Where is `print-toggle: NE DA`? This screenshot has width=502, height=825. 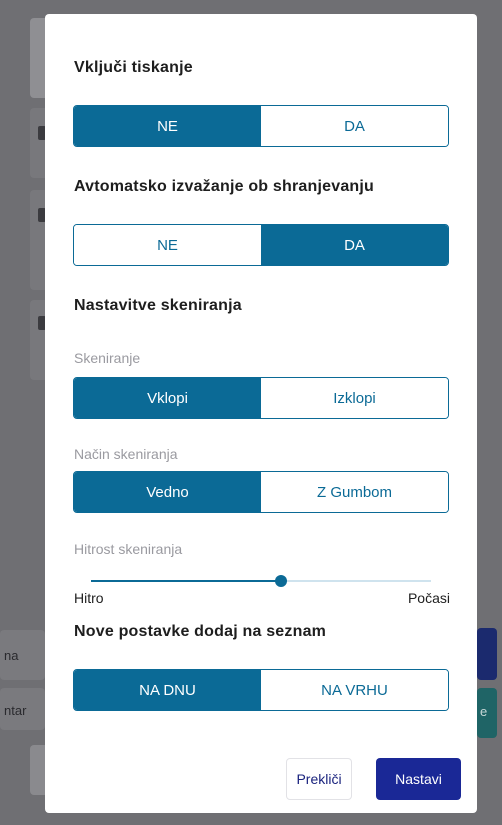
print-toggle: NE DA is located at coordinates (261, 126).